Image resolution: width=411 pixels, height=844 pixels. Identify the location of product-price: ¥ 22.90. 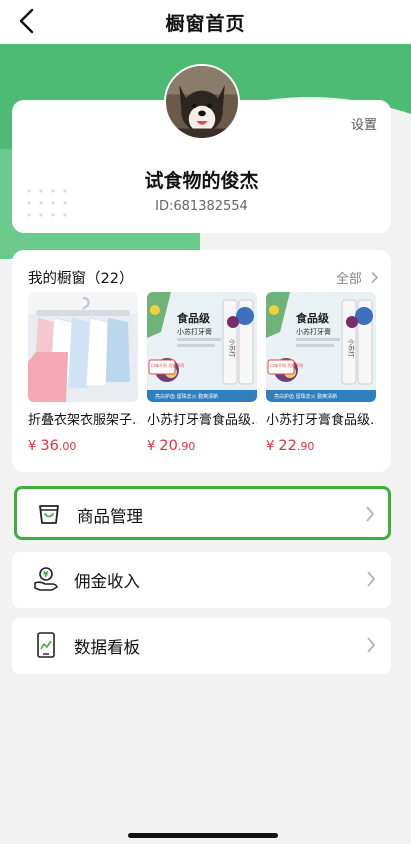
(321, 446).